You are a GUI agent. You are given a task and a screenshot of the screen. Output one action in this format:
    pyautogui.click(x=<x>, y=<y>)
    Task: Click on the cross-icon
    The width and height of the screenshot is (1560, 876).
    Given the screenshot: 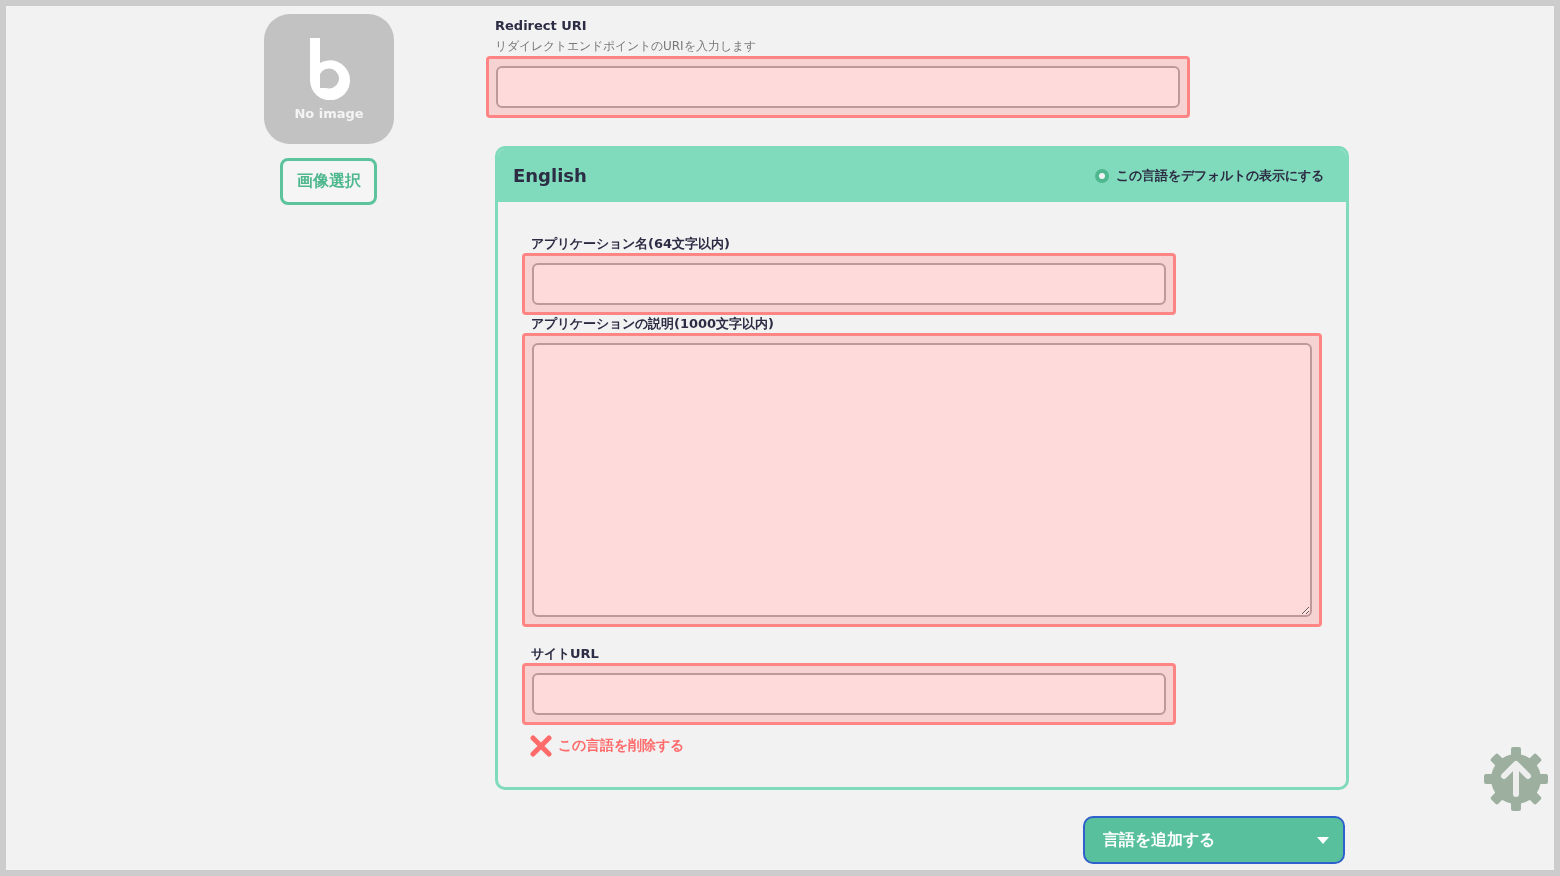 What is the action you would take?
    pyautogui.click(x=541, y=746)
    